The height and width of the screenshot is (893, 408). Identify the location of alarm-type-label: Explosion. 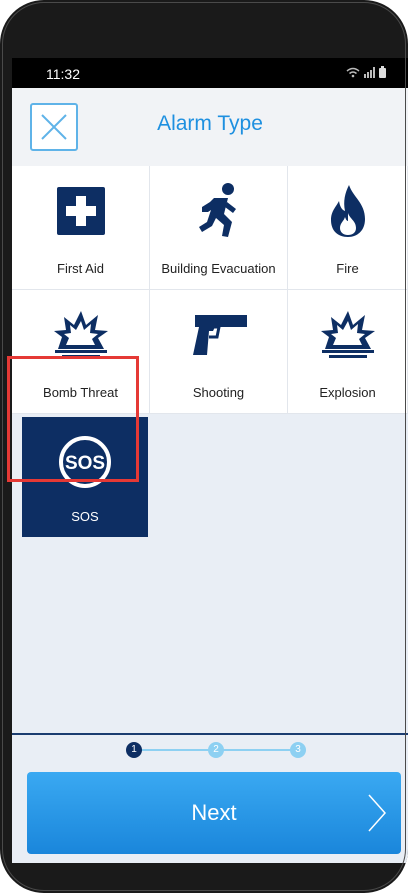
(347, 392).